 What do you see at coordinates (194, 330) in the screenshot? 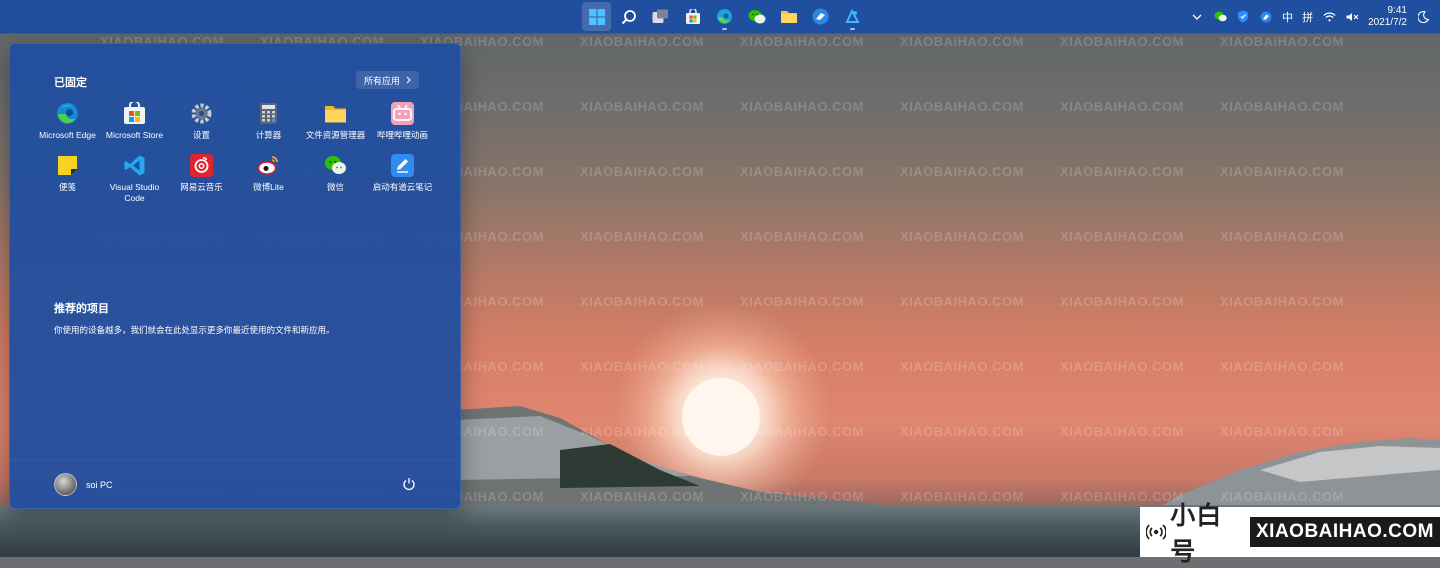
I see `recommended-empty-text: 你使用的设备越多，我们就会在此处显示更多你最近使用的文件和新应用。` at bounding box center [194, 330].